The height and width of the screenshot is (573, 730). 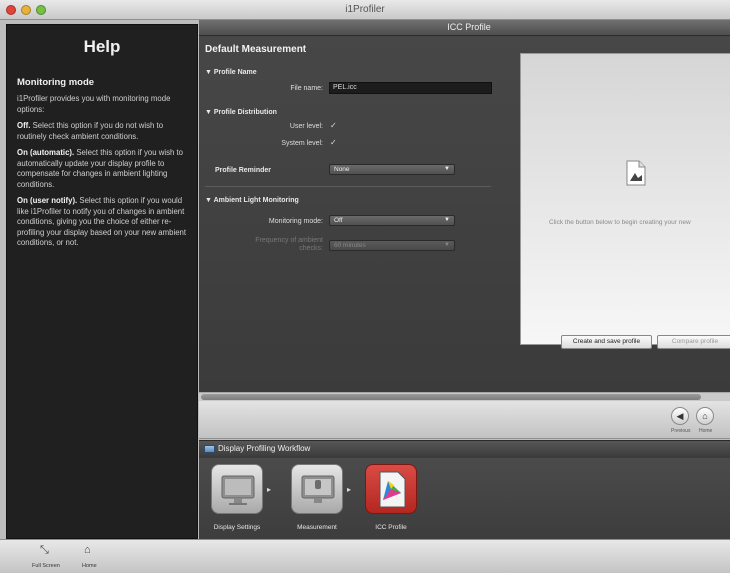 I want to click on arrow-left-icon: ◀, so click(x=680, y=416).